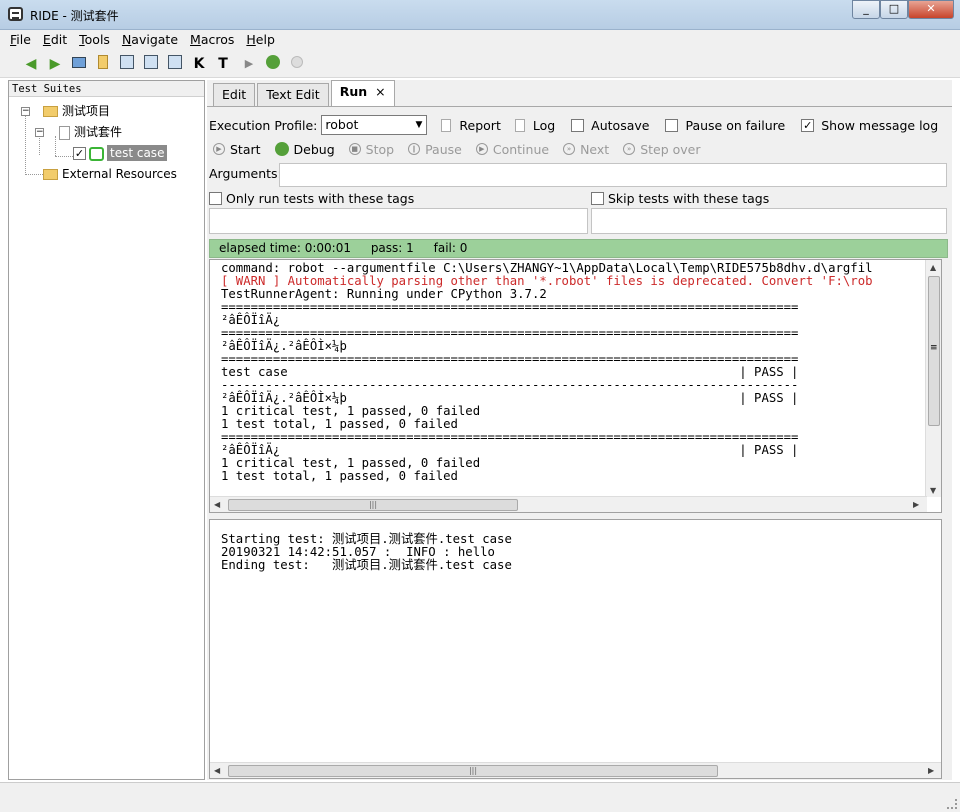  What do you see at coordinates (568, 504) in the screenshot?
I see `console-horizontal-scrollbar: ◀ ||| ▶` at bounding box center [568, 504].